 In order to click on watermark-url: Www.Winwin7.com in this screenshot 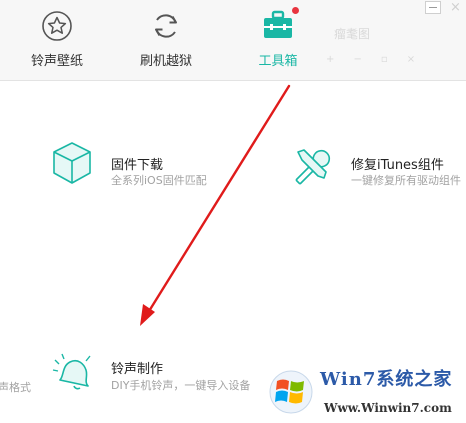, I will do `click(388, 408)`.